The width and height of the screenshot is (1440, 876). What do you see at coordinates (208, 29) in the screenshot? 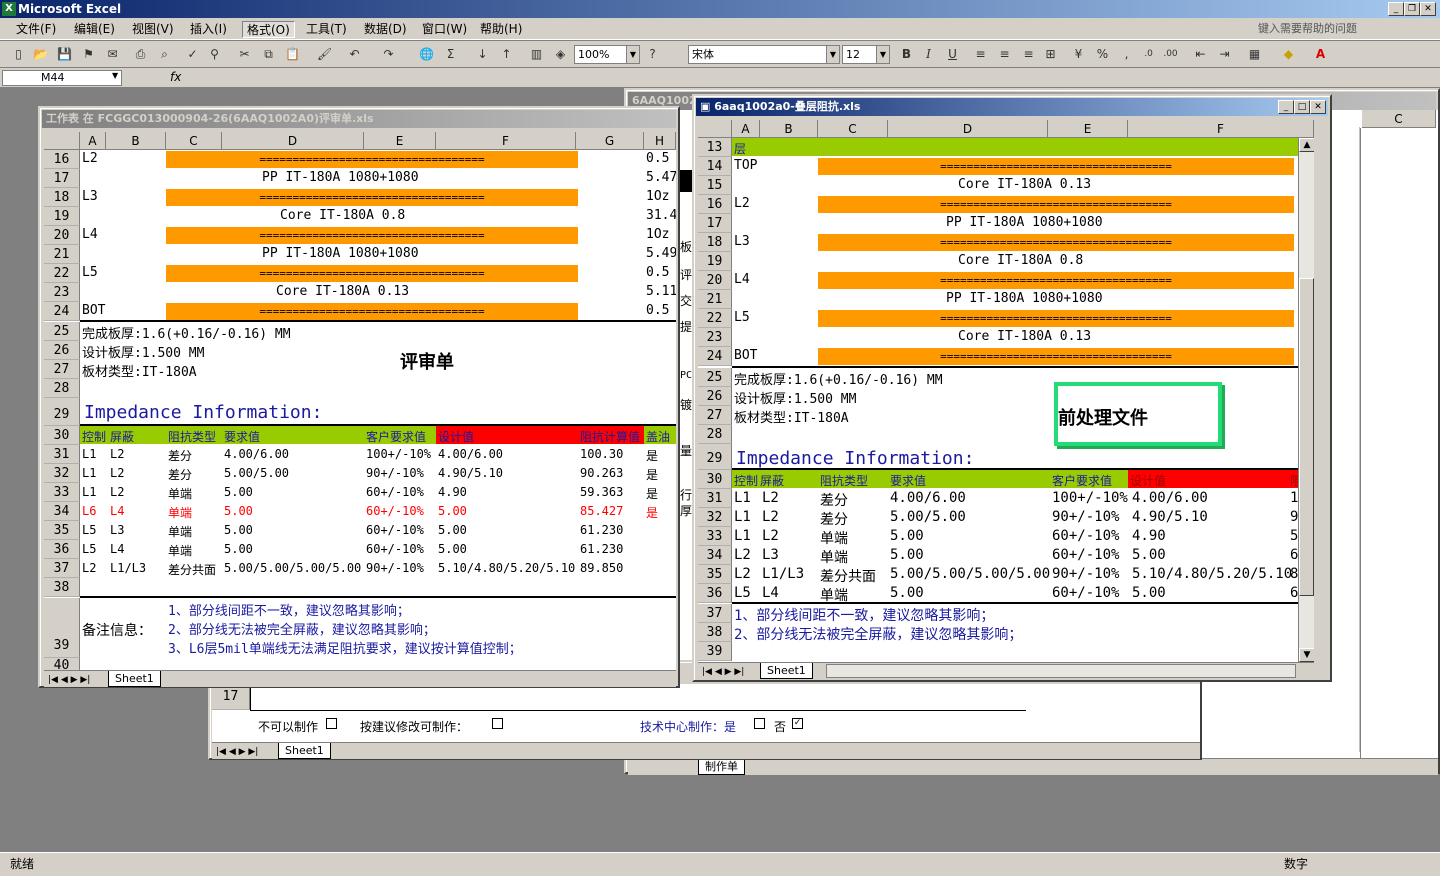
I see `menu-insert: 插入(I)` at bounding box center [208, 29].